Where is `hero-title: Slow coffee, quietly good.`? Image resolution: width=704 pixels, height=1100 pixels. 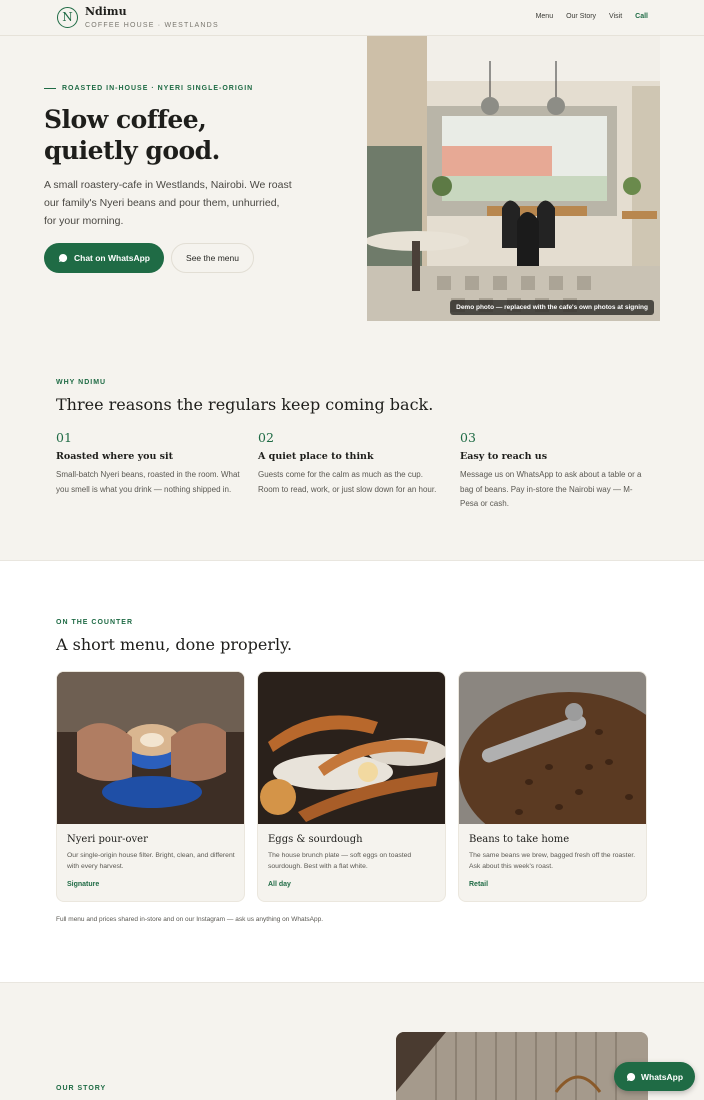 hero-title: Slow coffee, quietly good. is located at coordinates (194, 135).